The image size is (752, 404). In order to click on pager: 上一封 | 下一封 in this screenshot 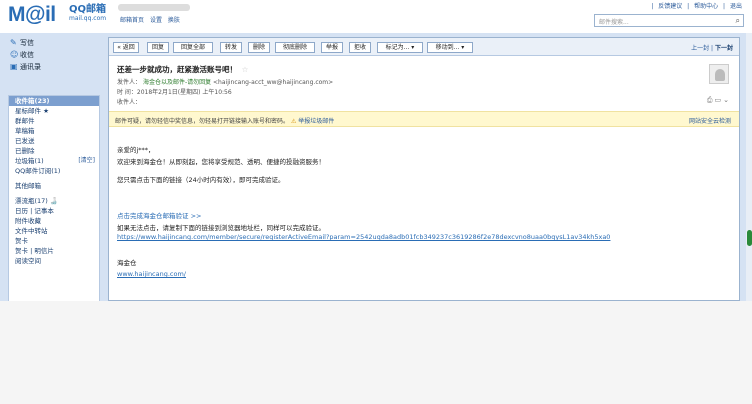, I will do `click(712, 47)`.